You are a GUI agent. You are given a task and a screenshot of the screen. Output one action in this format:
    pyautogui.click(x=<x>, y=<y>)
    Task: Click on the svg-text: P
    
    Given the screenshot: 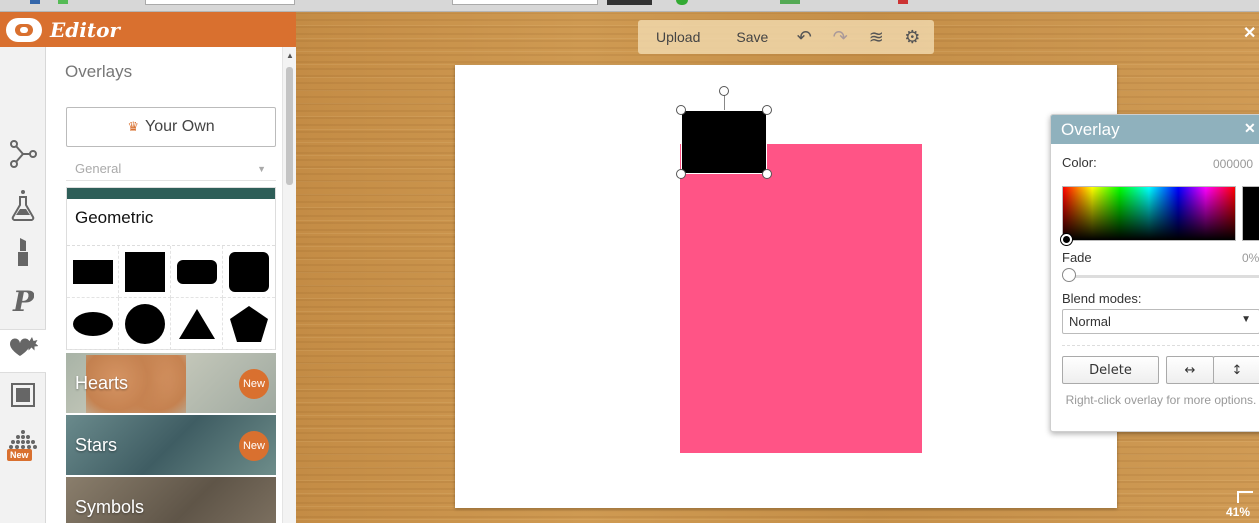 What is the action you would take?
    pyautogui.click(x=23, y=300)
    